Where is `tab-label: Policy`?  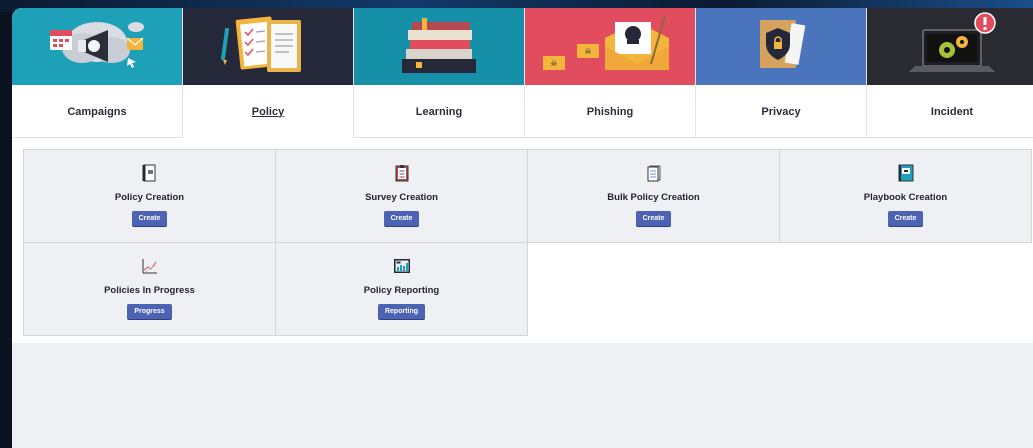 tab-label: Policy is located at coordinates (268, 111).